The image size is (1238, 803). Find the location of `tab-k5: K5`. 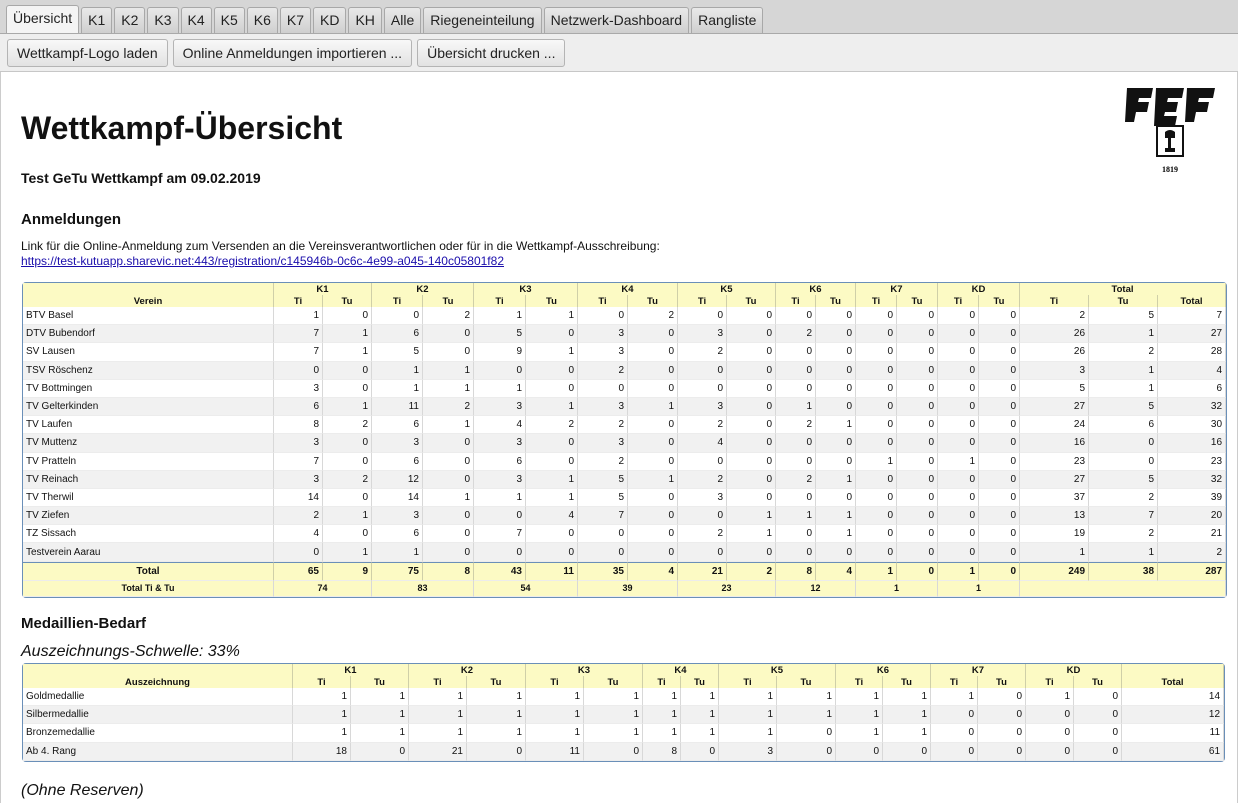

tab-k5: K5 is located at coordinates (229, 20).